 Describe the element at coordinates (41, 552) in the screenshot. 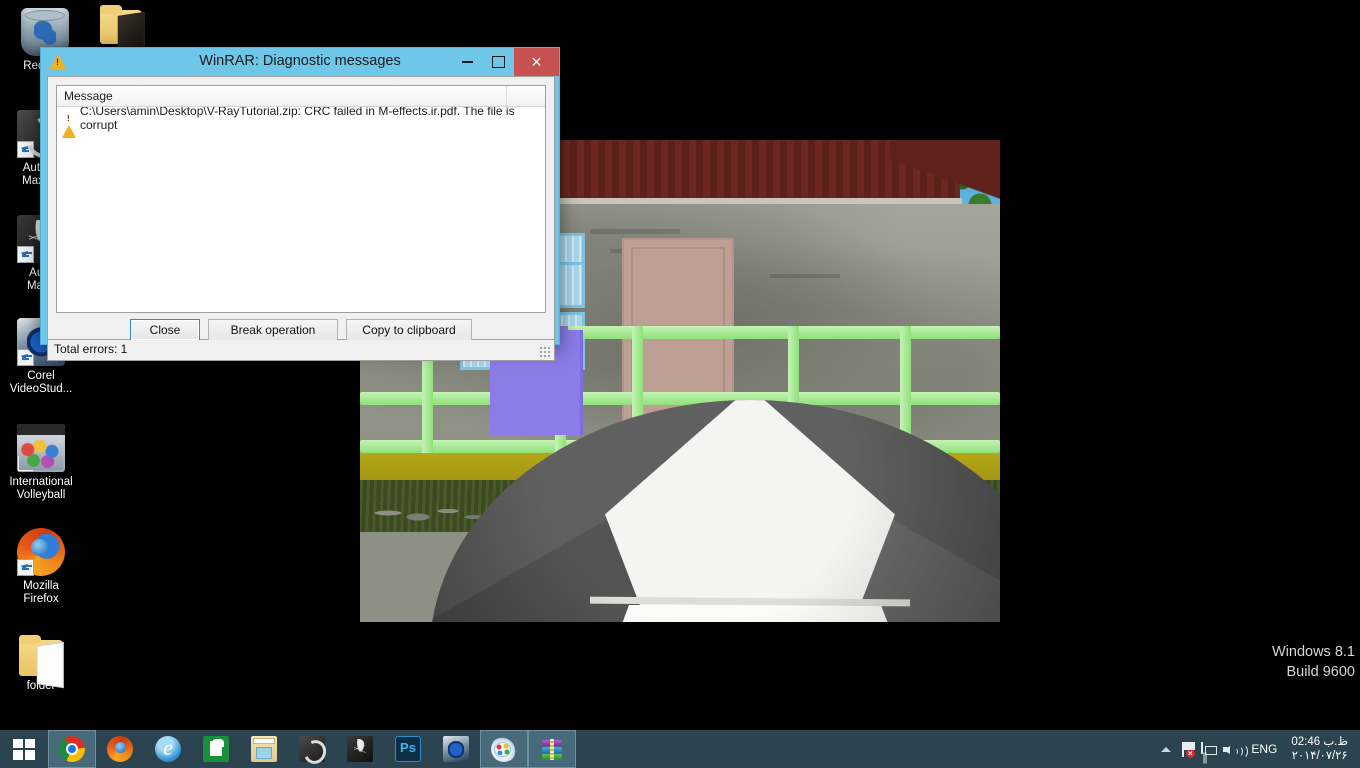

I see `mozilla-firefox-icon` at that location.